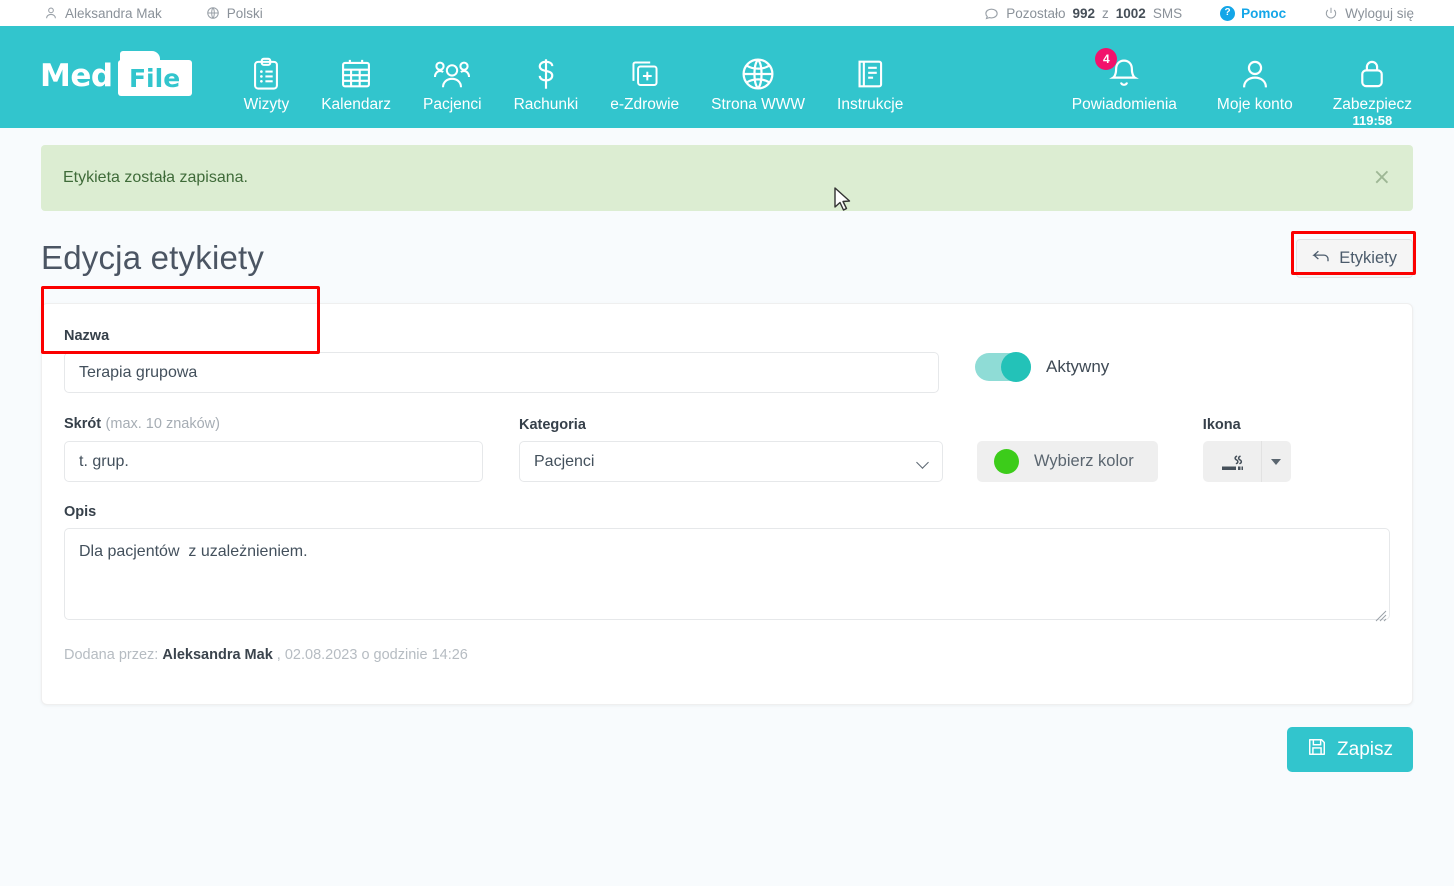 Image resolution: width=1454 pixels, height=886 pixels. Describe the element at coordinates (546, 104) in the screenshot. I see `nav-label: Rachunki` at that location.